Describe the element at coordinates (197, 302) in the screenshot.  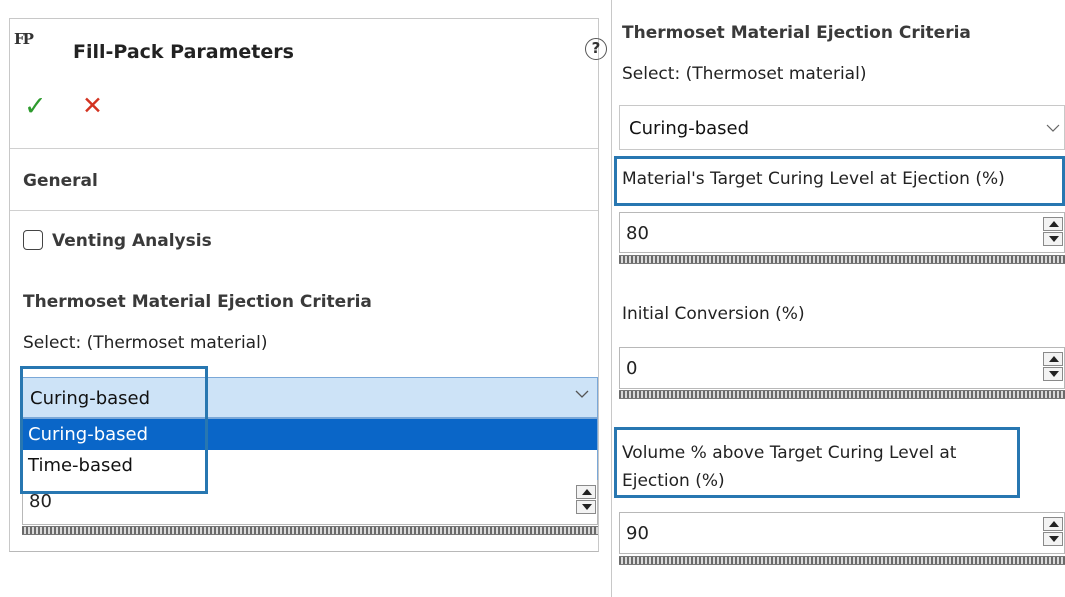
I see `ejection-criteria-heading: Thermoset Material Ejection Criteria` at that location.